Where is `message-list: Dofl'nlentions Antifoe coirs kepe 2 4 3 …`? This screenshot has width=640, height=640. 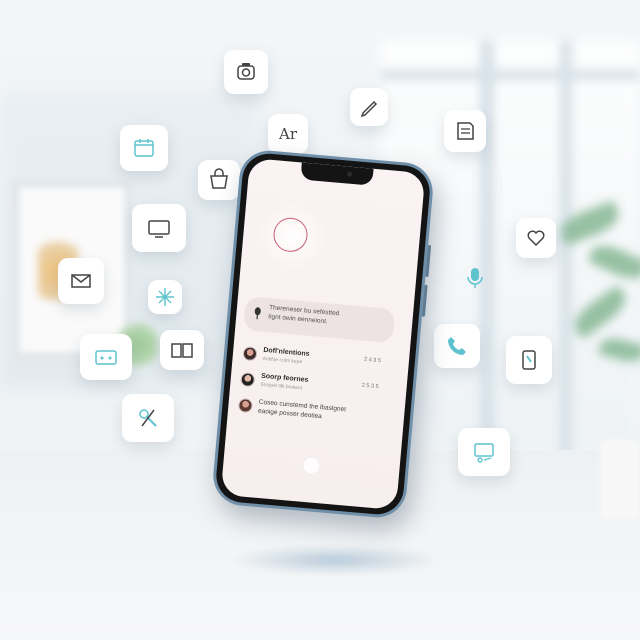
message-list: Dofl'nlentions Antifoe coirs kepe 2 4 3 … is located at coordinates (313, 389).